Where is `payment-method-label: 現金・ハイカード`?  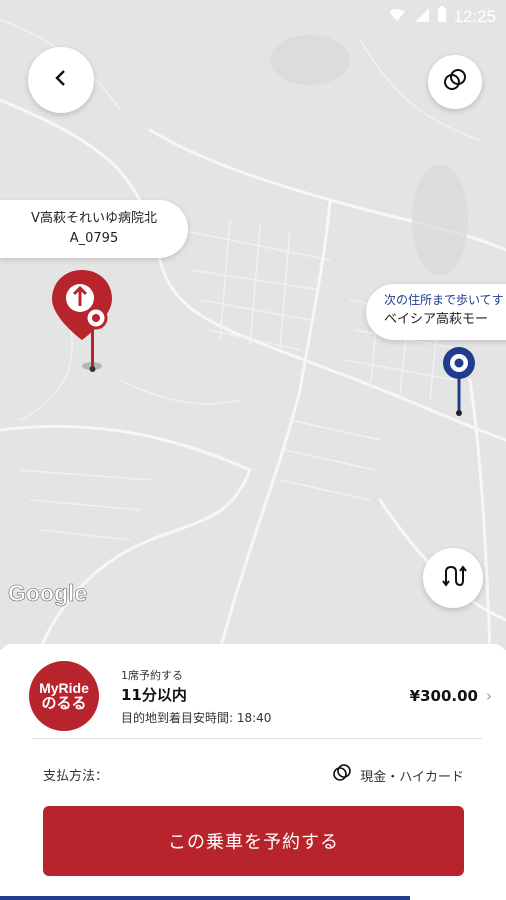
payment-method-label: 現金・ハイカード is located at coordinates (412, 777).